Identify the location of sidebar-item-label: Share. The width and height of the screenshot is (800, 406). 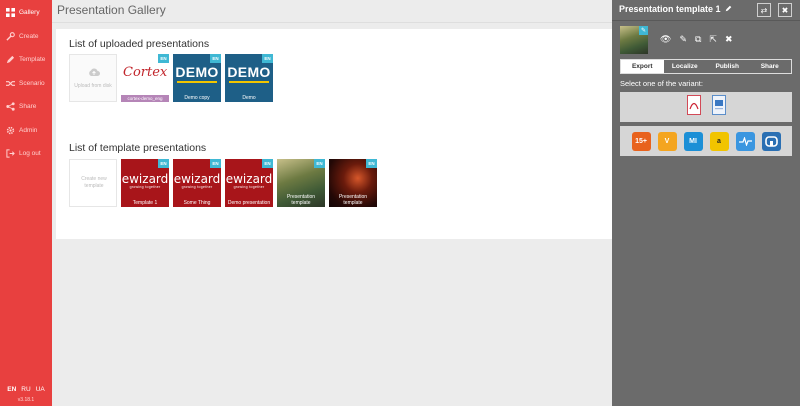
(28, 107).